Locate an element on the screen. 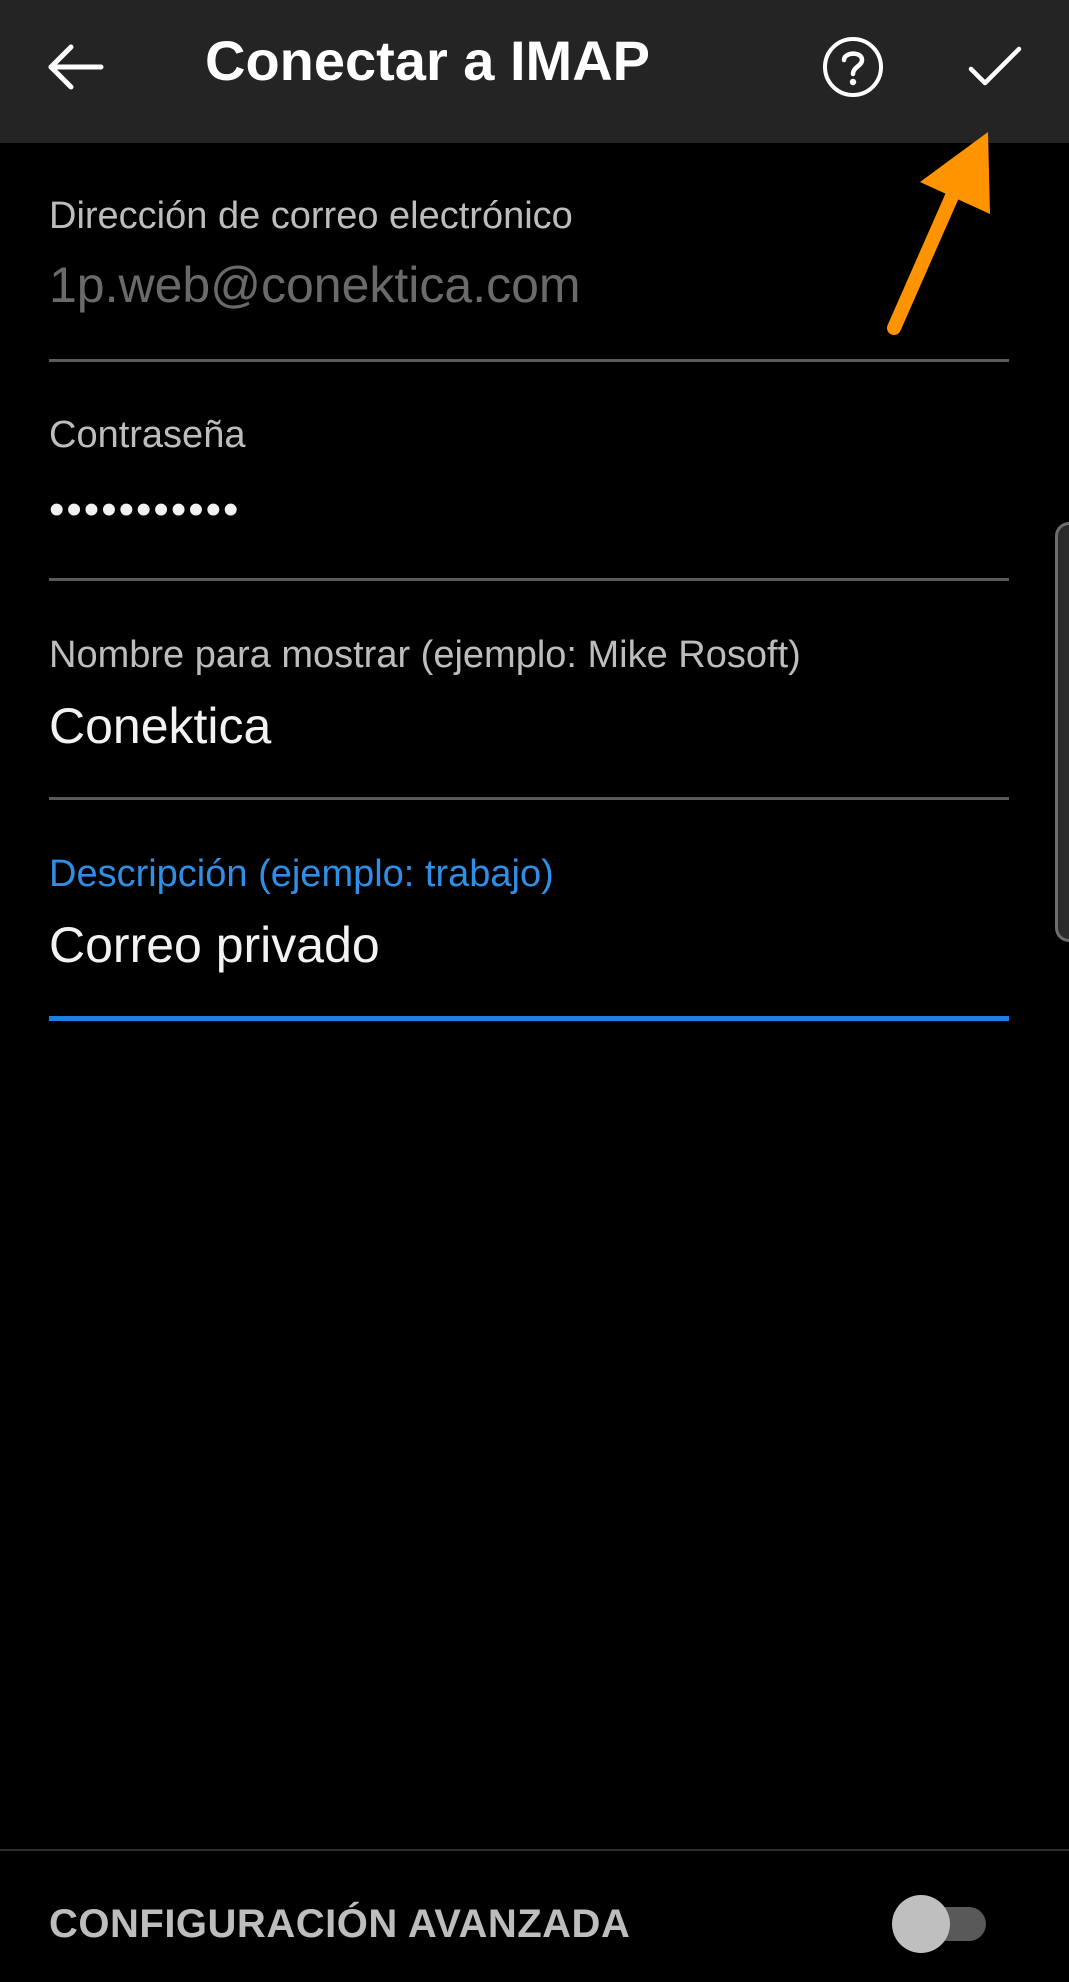 The image size is (1069, 1982). display-name-field-value: Conektica is located at coordinates (529, 726).